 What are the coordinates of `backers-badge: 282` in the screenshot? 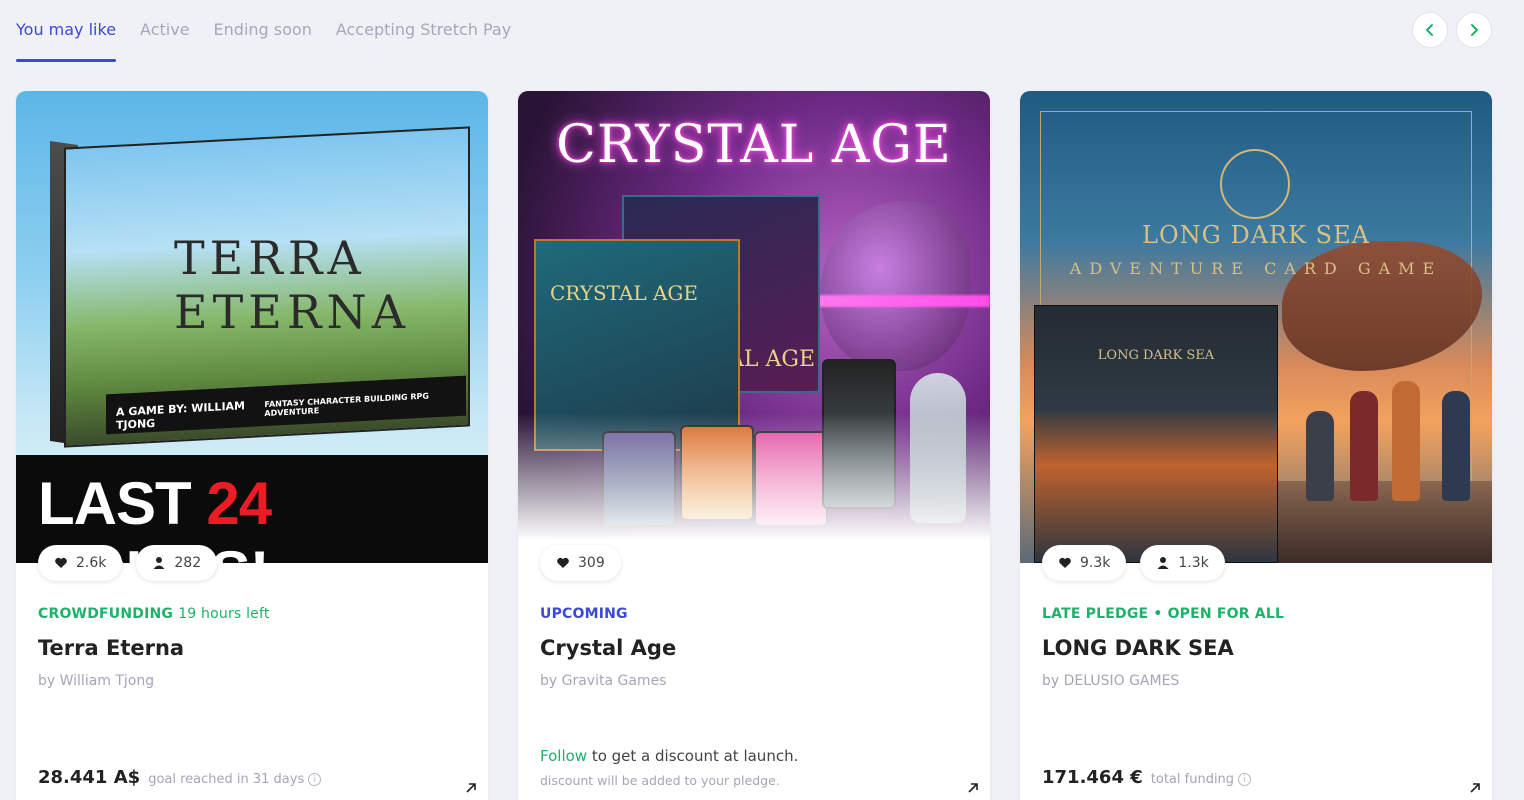 It's located at (177, 563).